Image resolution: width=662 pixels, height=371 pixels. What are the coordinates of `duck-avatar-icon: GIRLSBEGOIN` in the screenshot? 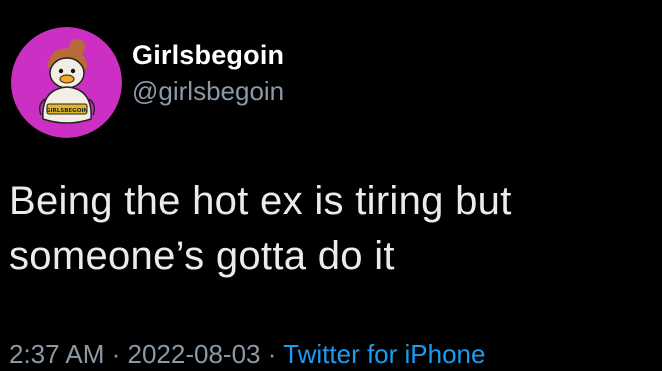 It's located at (66, 82).